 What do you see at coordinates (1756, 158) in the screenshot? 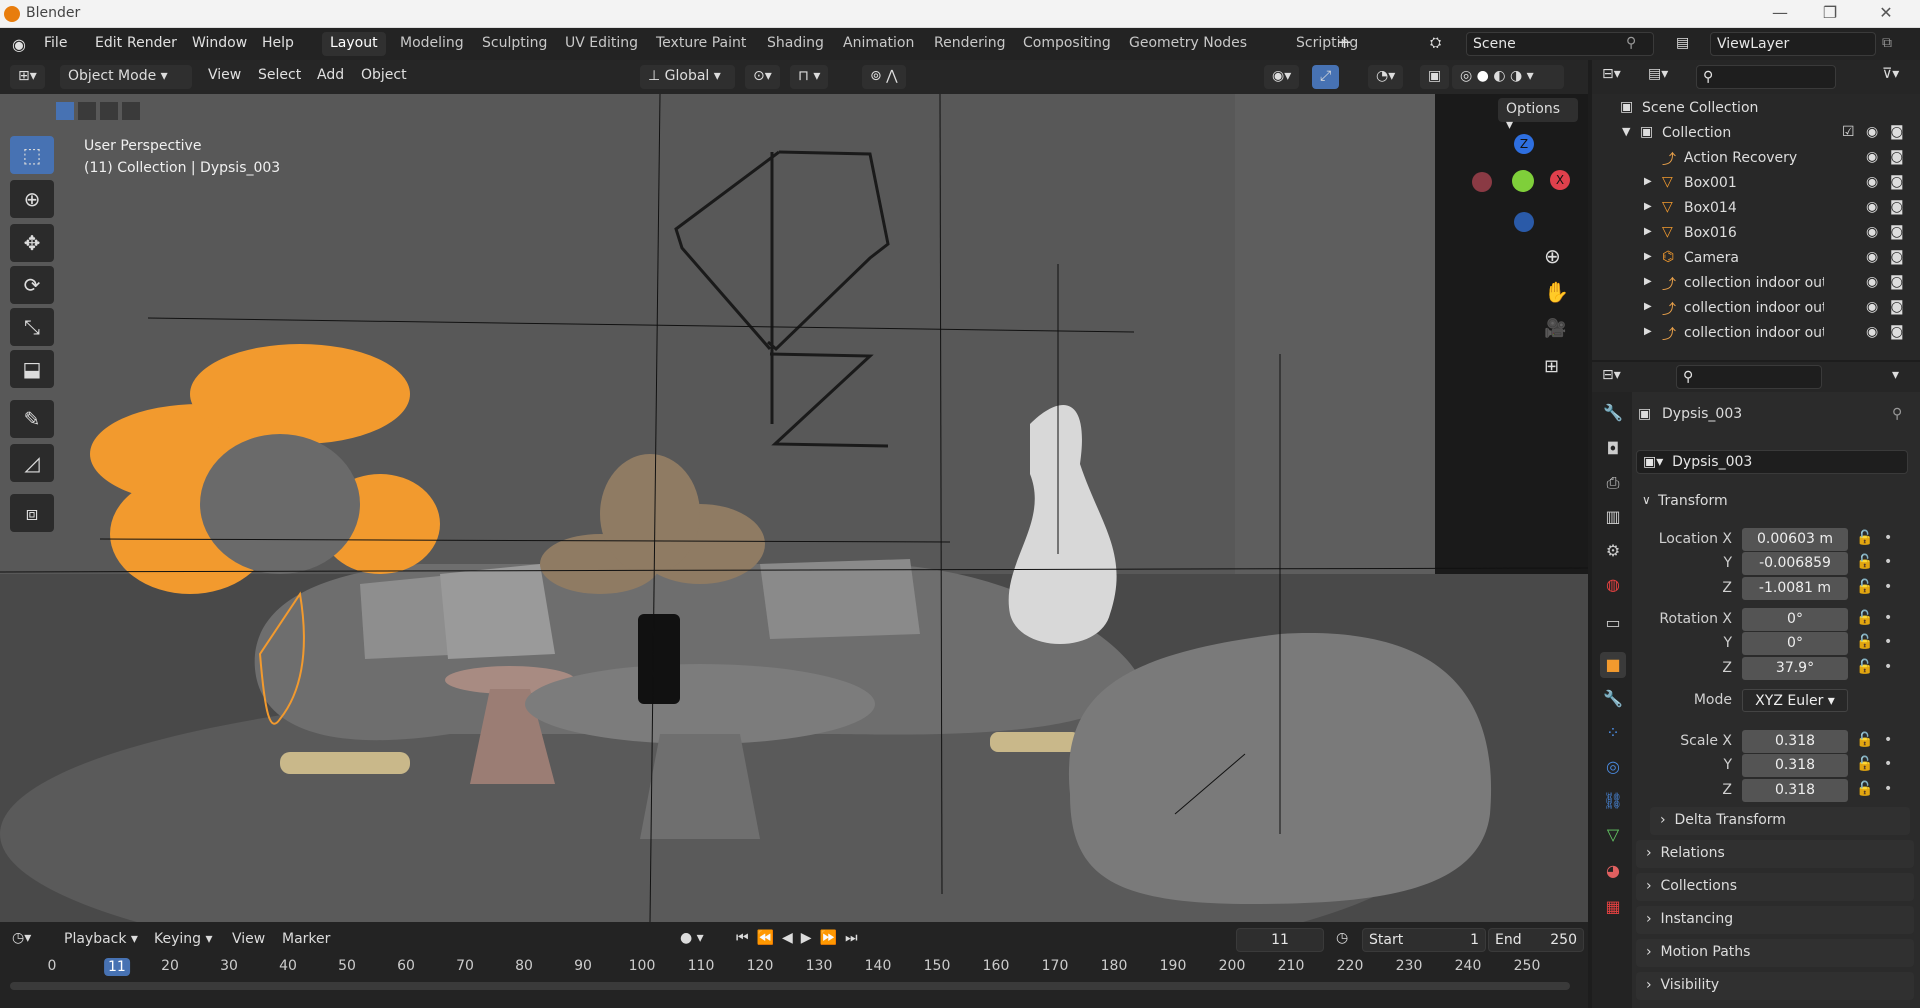
I see `outliner-item: ⤴ Action Recovery ◉ ◙` at bounding box center [1756, 158].